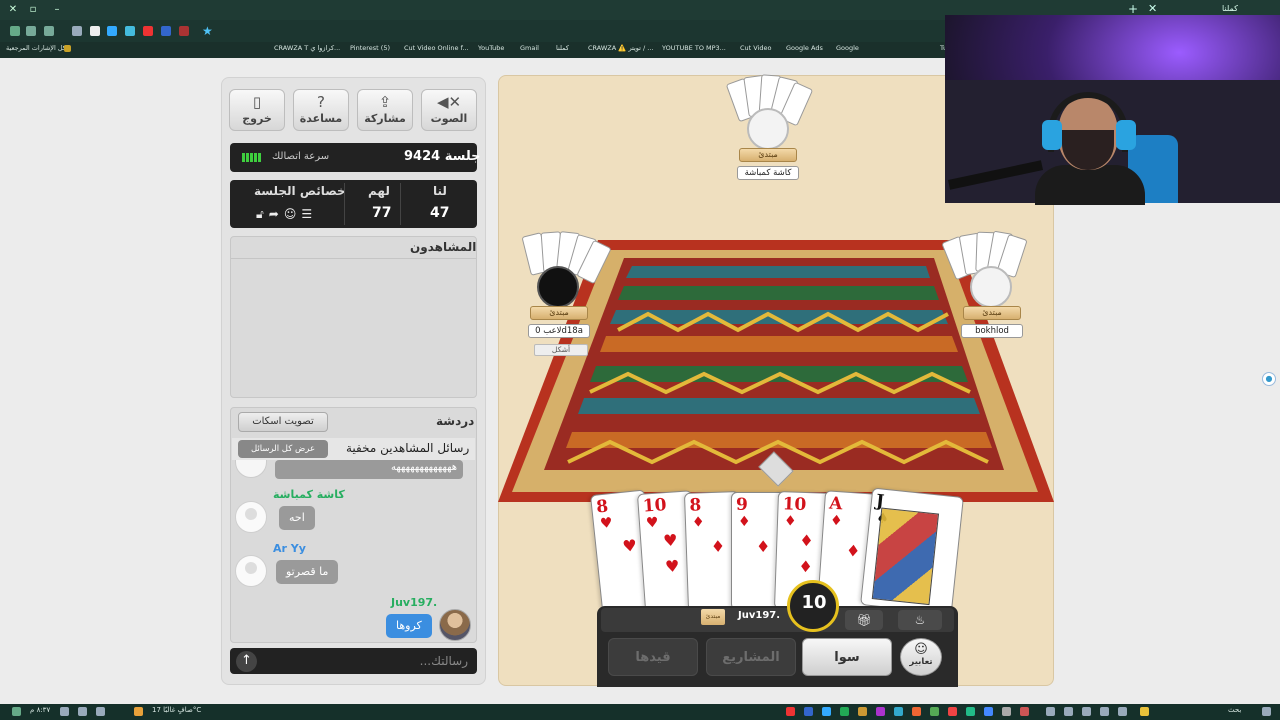  Describe the element at coordinates (751, 657) in the screenshot. I see `projects-button: المشاريع` at that location.